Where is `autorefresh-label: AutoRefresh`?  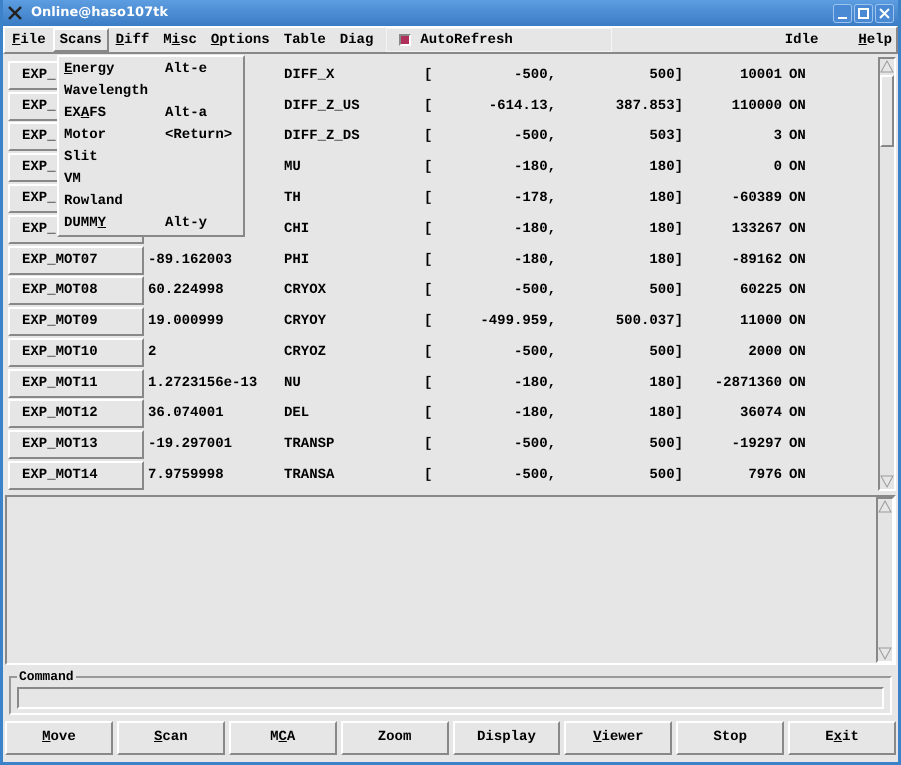 autorefresh-label: AutoRefresh is located at coordinates (466, 40).